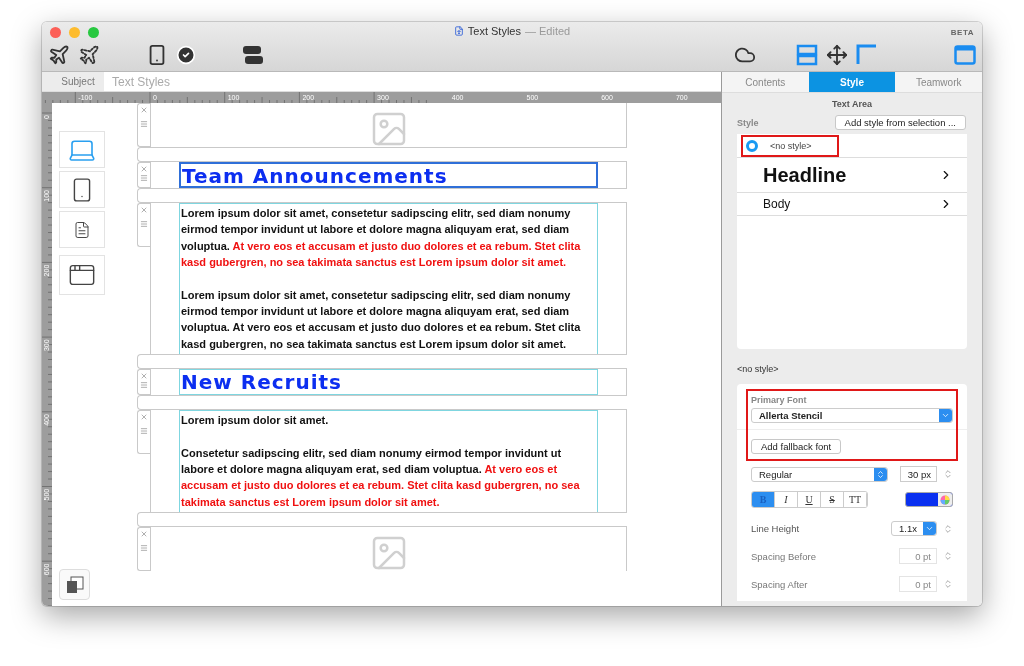 The height and width of the screenshot is (666, 1024). Describe the element at coordinates (388, 382) in the screenshot. I see `heading-text: New Recruits` at that location.